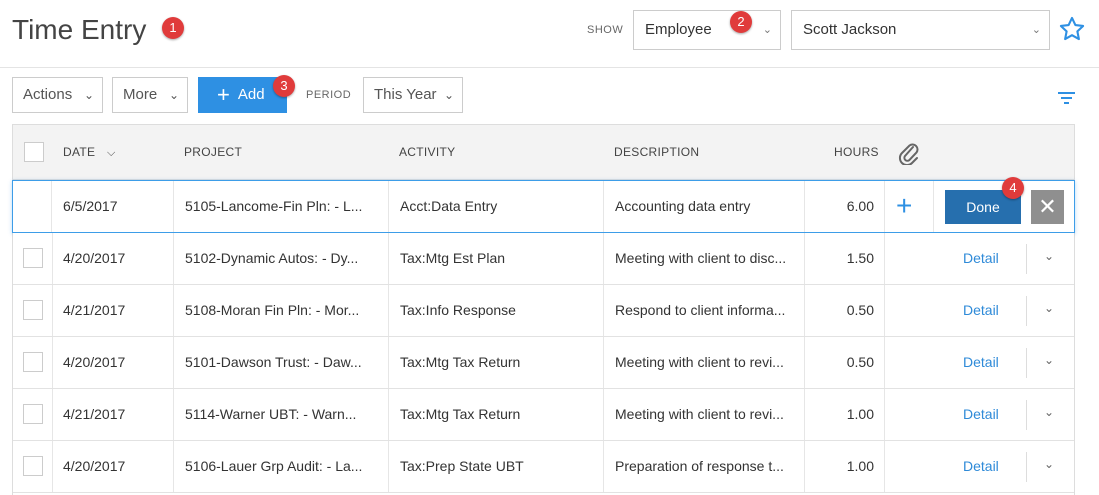 The width and height of the screenshot is (1099, 495). Describe the element at coordinates (453, 258) in the screenshot. I see `cell-activity: Tax:Mtg Est Plan` at that location.